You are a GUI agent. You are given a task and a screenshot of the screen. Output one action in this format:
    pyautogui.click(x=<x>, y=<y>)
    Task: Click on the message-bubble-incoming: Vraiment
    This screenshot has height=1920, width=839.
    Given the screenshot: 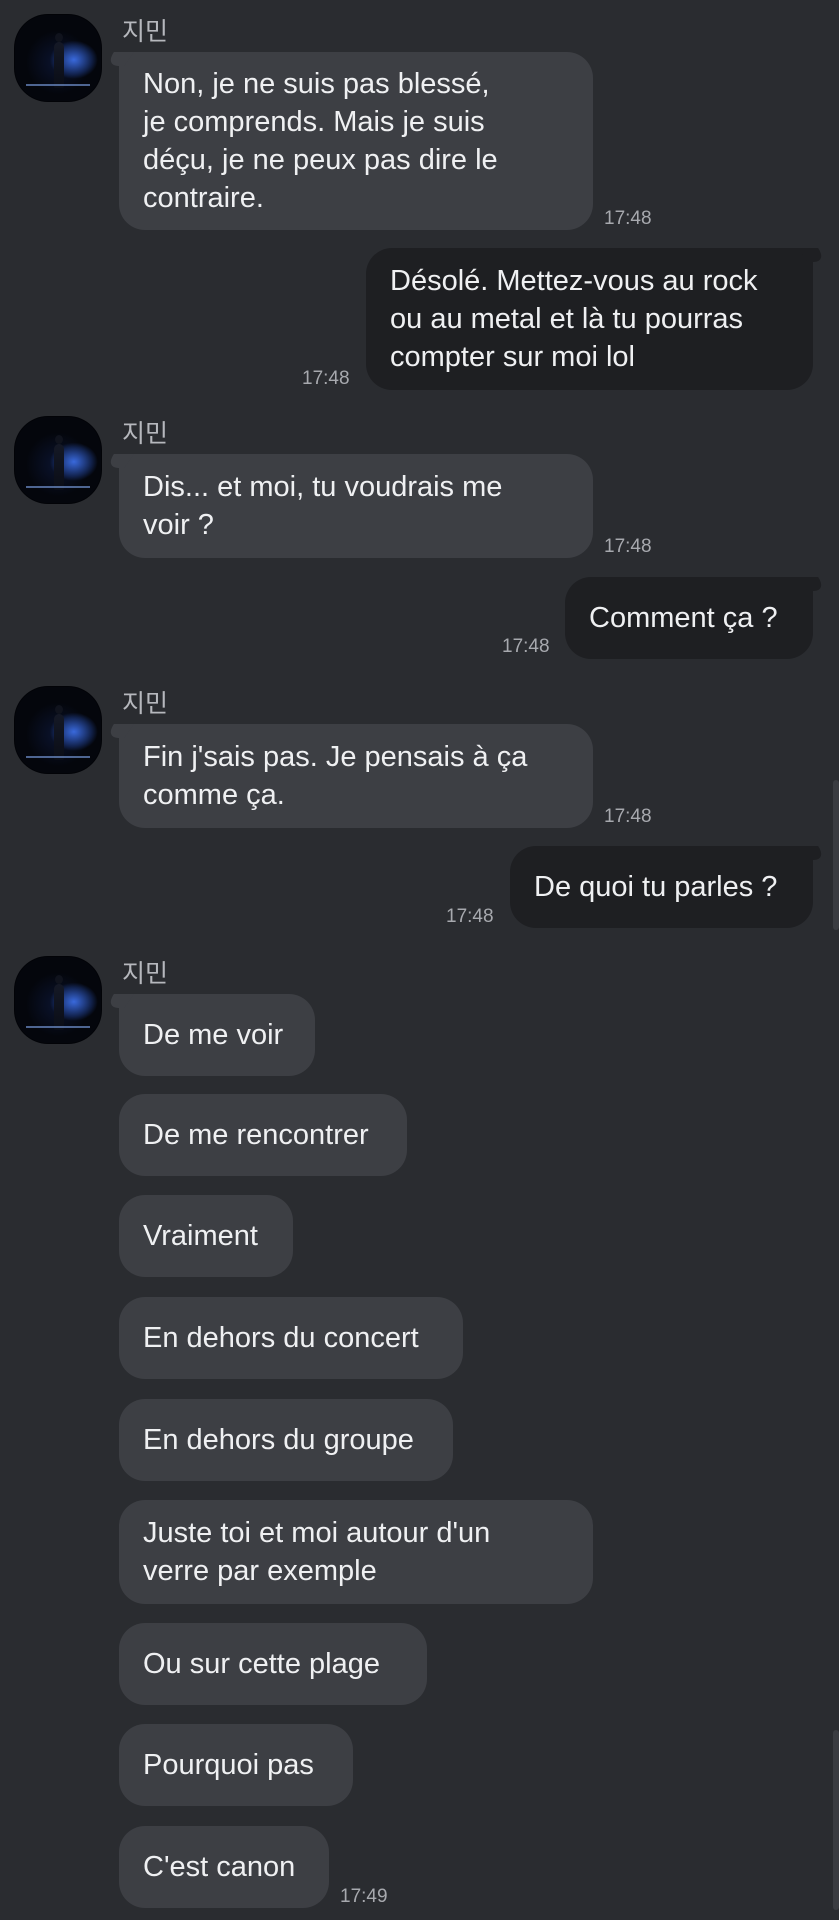 What is the action you would take?
    pyautogui.click(x=206, y=1236)
    